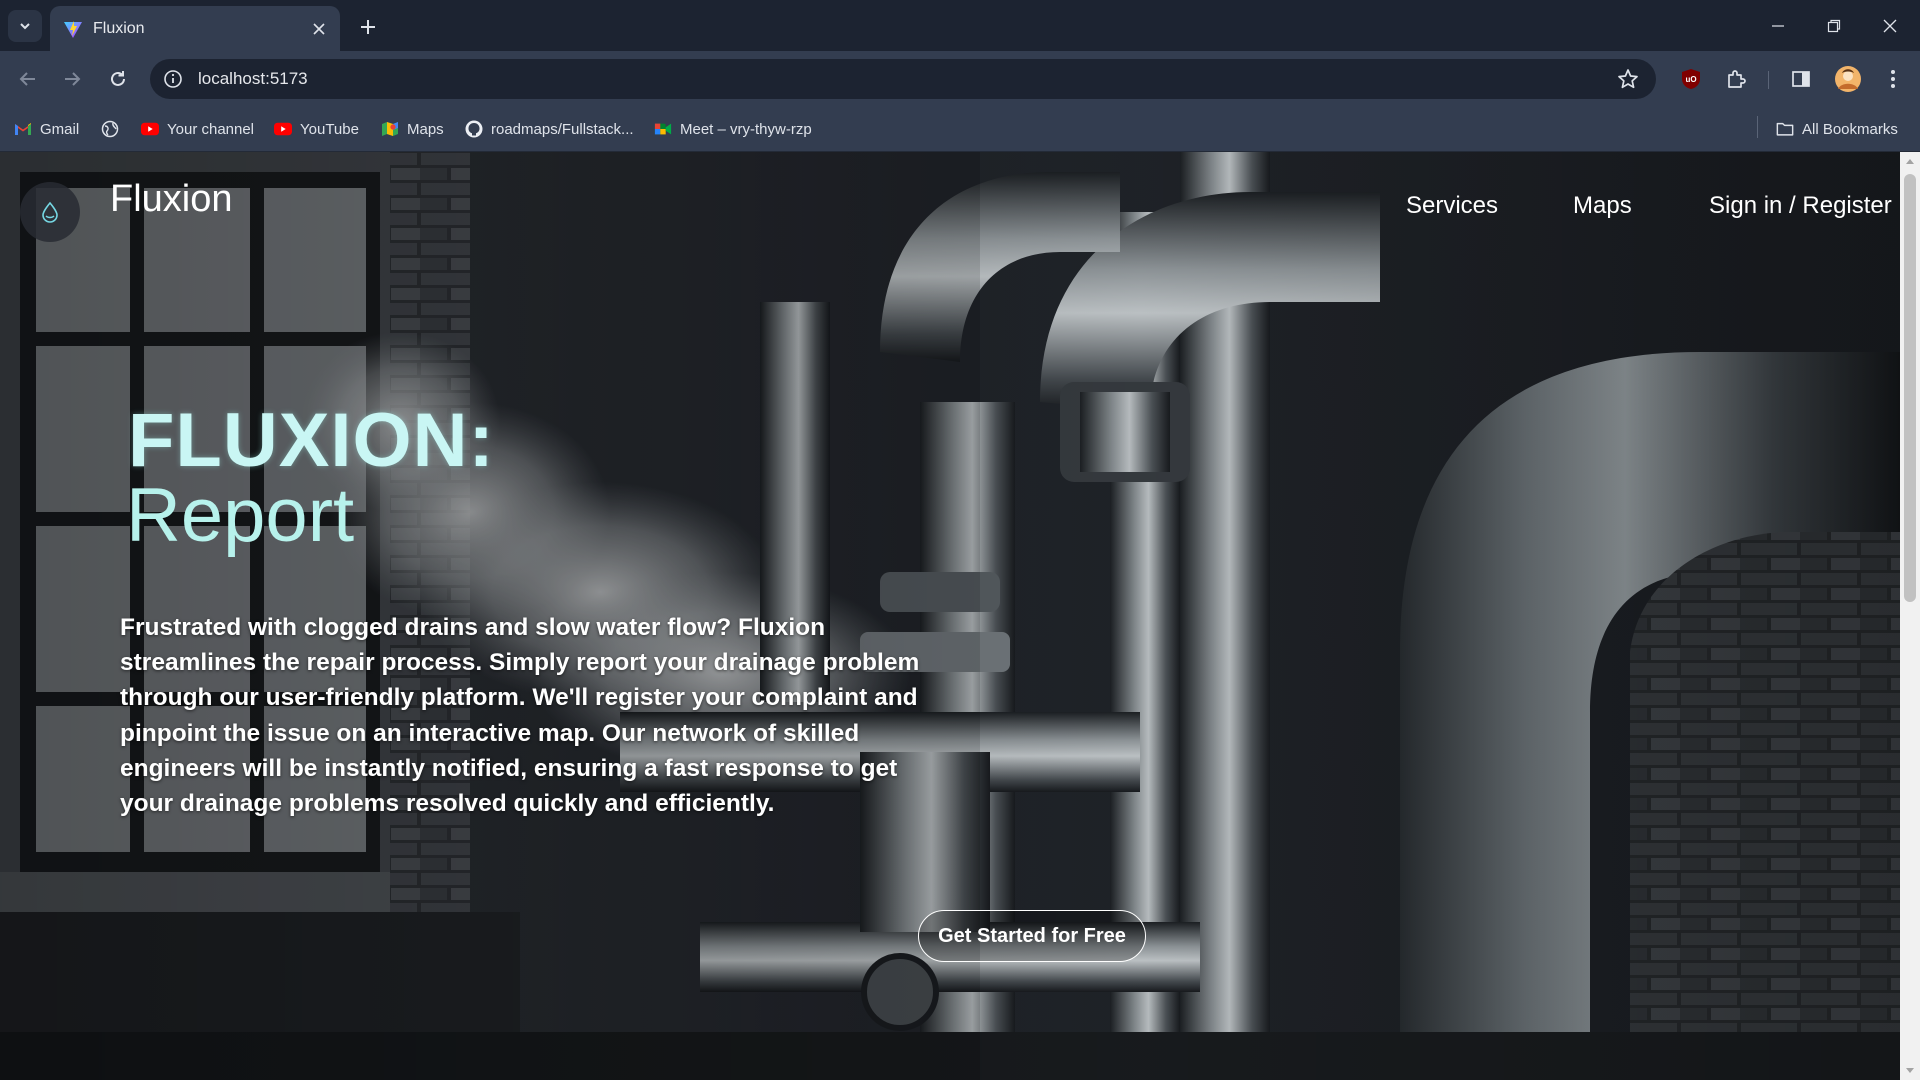 This screenshot has width=1920, height=1080. Describe the element at coordinates (1628, 79) in the screenshot. I see `bookmark-star-icon` at that location.